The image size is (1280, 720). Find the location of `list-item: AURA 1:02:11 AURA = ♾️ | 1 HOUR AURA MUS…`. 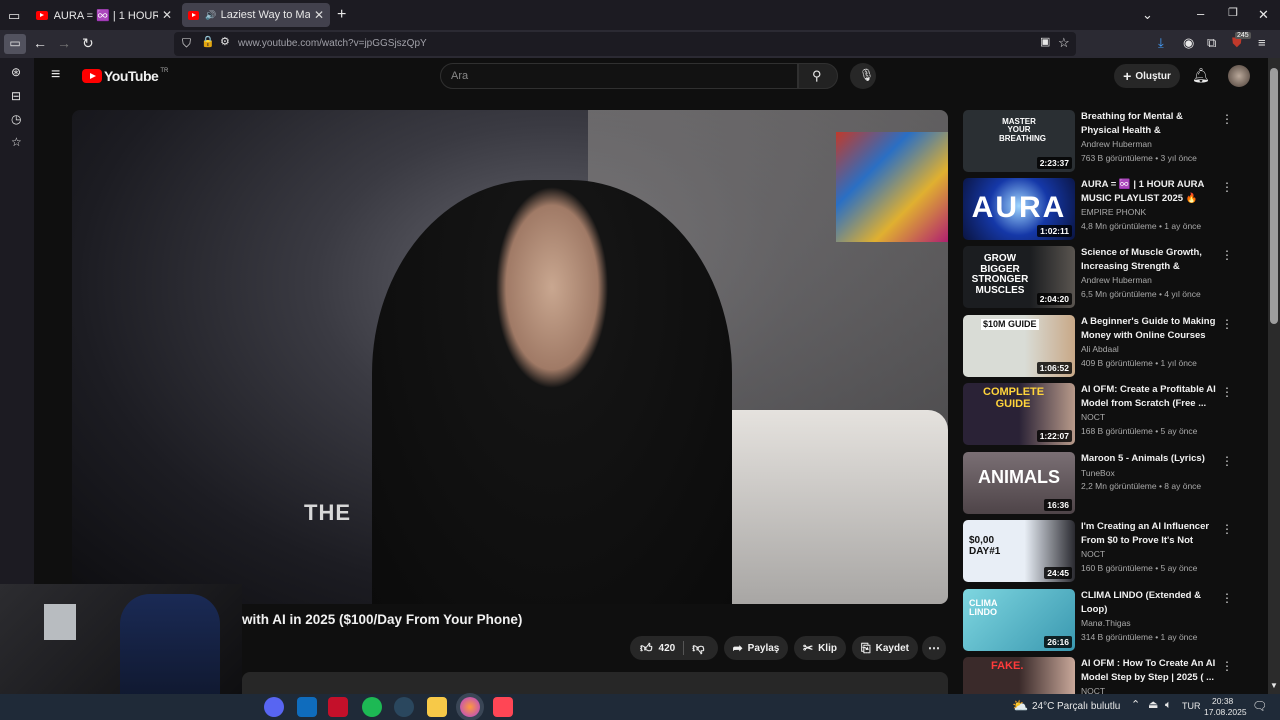

list-item: AURA 1:02:11 AURA = ♾️ | 1 HOUR AURA MUS… is located at coordinates (1113, 209).